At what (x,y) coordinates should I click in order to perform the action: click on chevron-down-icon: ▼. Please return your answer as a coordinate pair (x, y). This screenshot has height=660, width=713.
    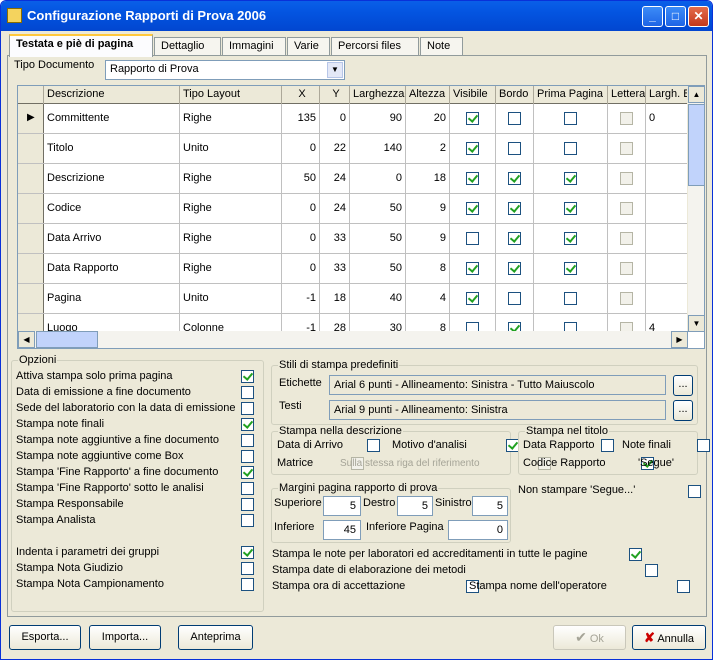
    Looking at the image, I should click on (335, 70).